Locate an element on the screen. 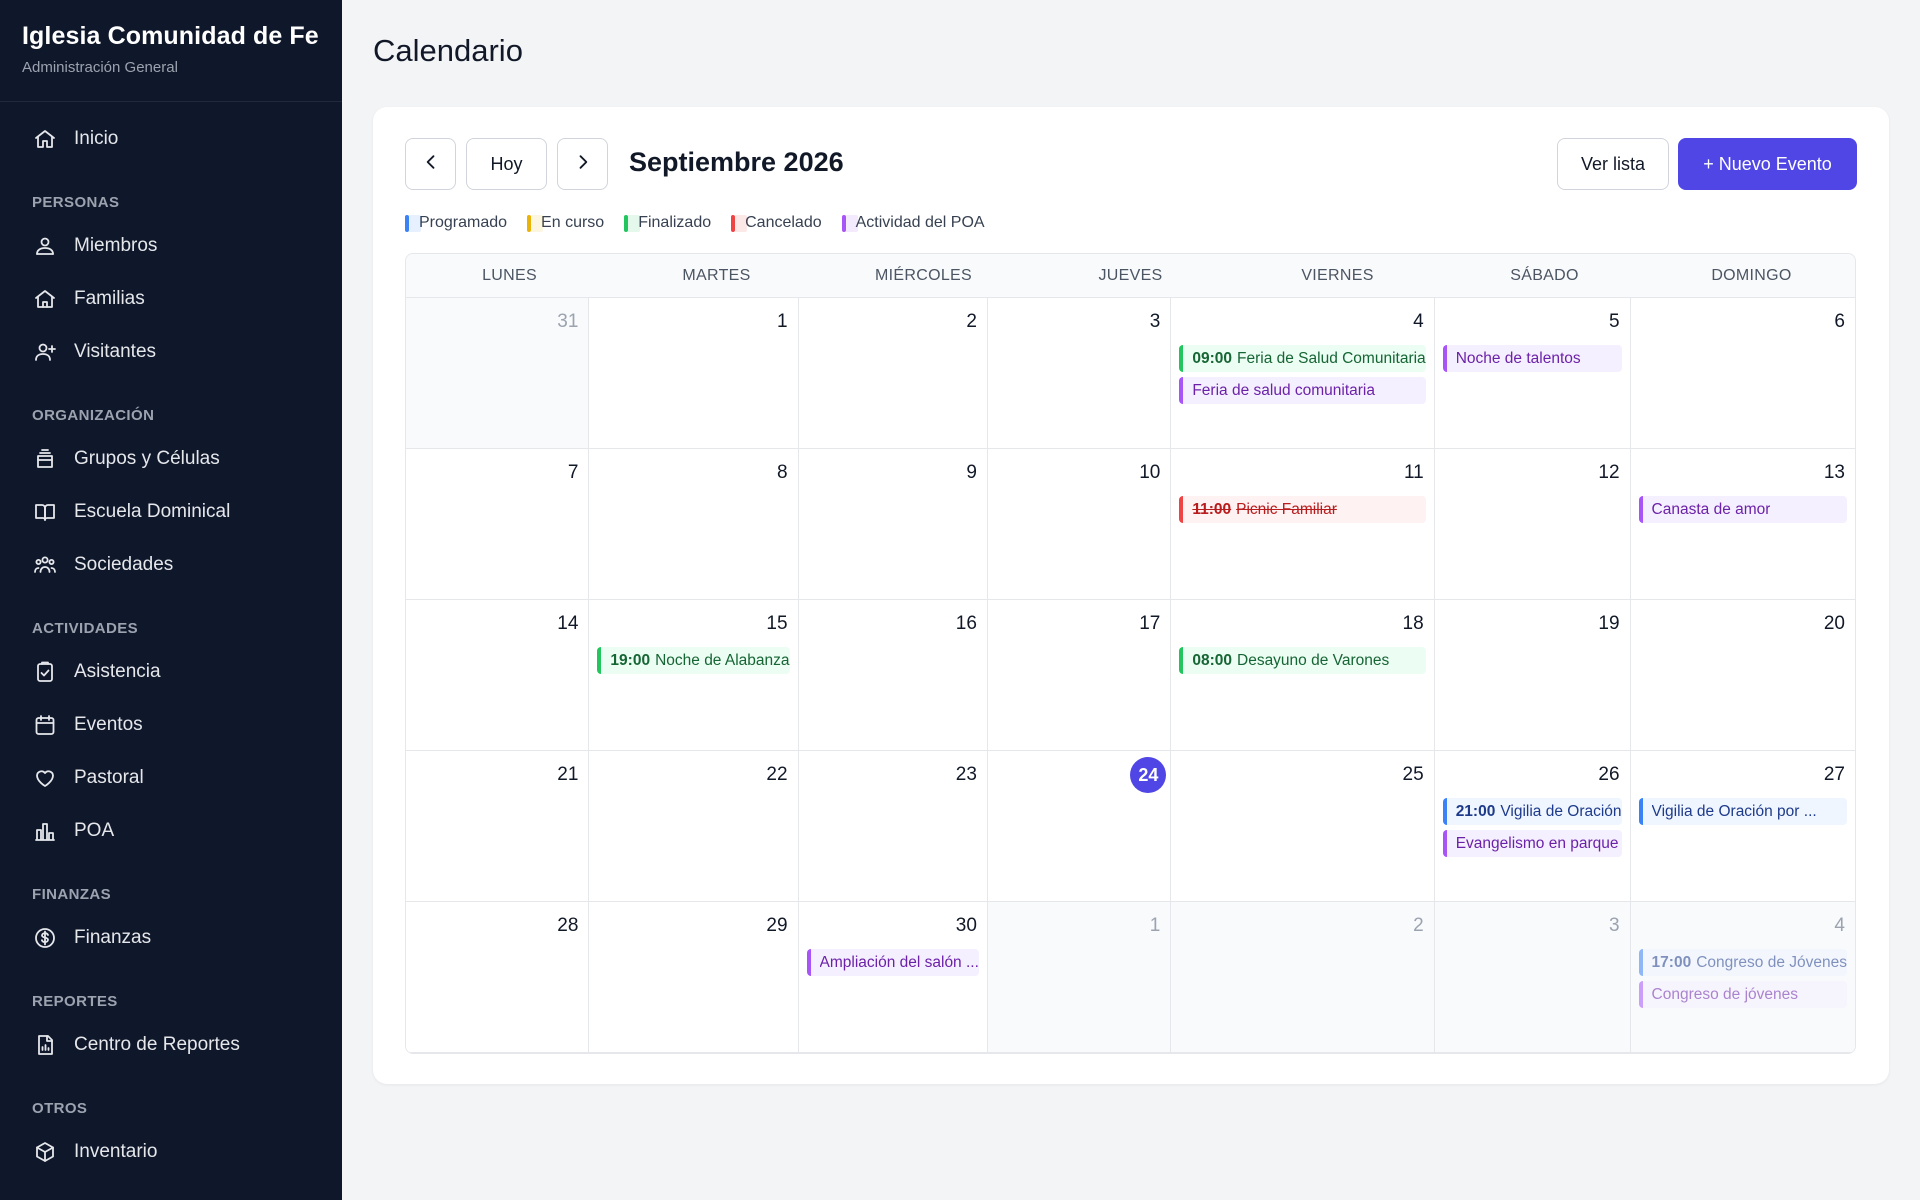 The width and height of the screenshot is (1920, 1200). day-cell: 11 11:00 Picnic Familiar is located at coordinates (1303, 524).